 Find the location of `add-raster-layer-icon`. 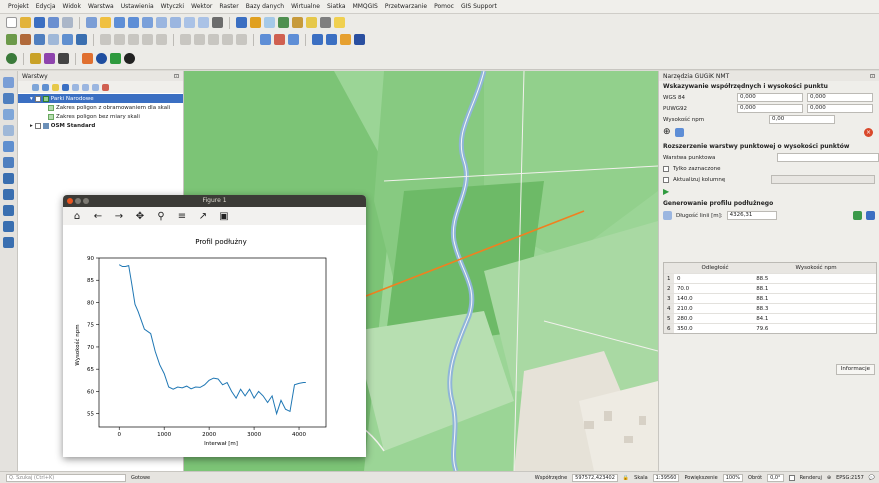

add-raster-layer-icon is located at coordinates (8, 114).